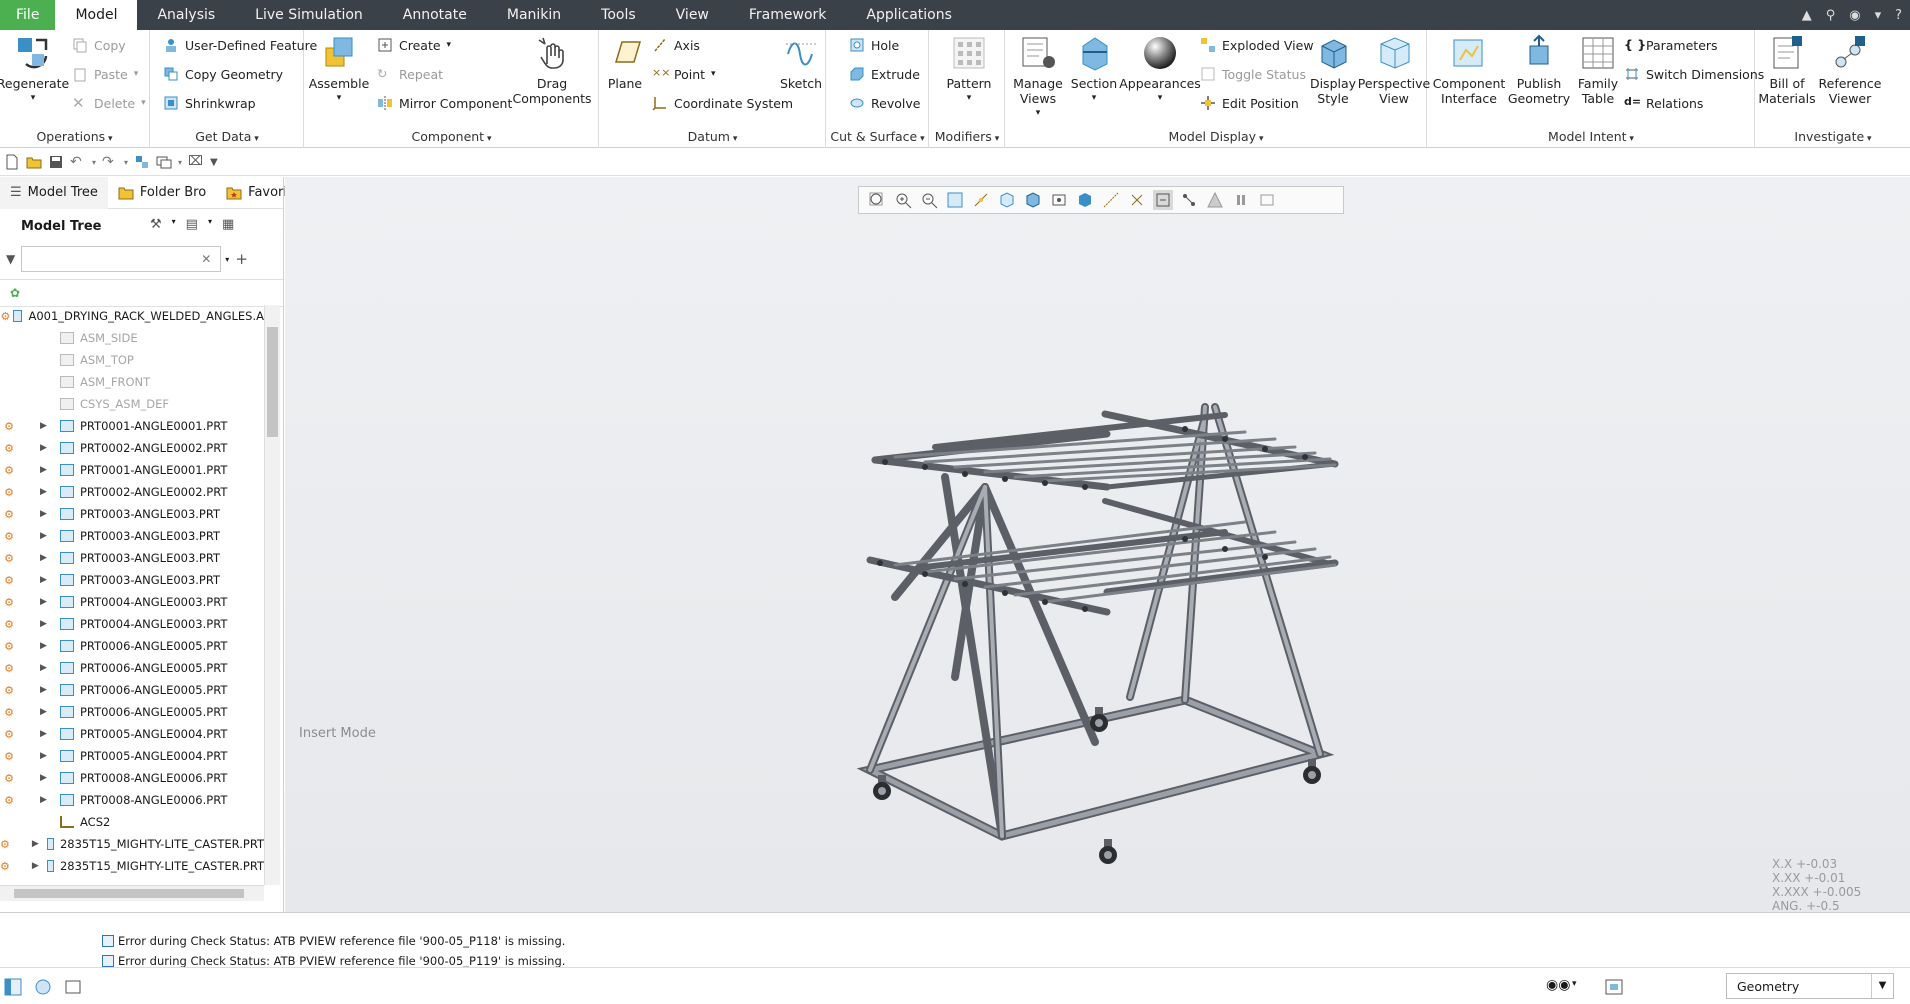  I want to click on mirror-component-button: Mirror Component, so click(444, 103).